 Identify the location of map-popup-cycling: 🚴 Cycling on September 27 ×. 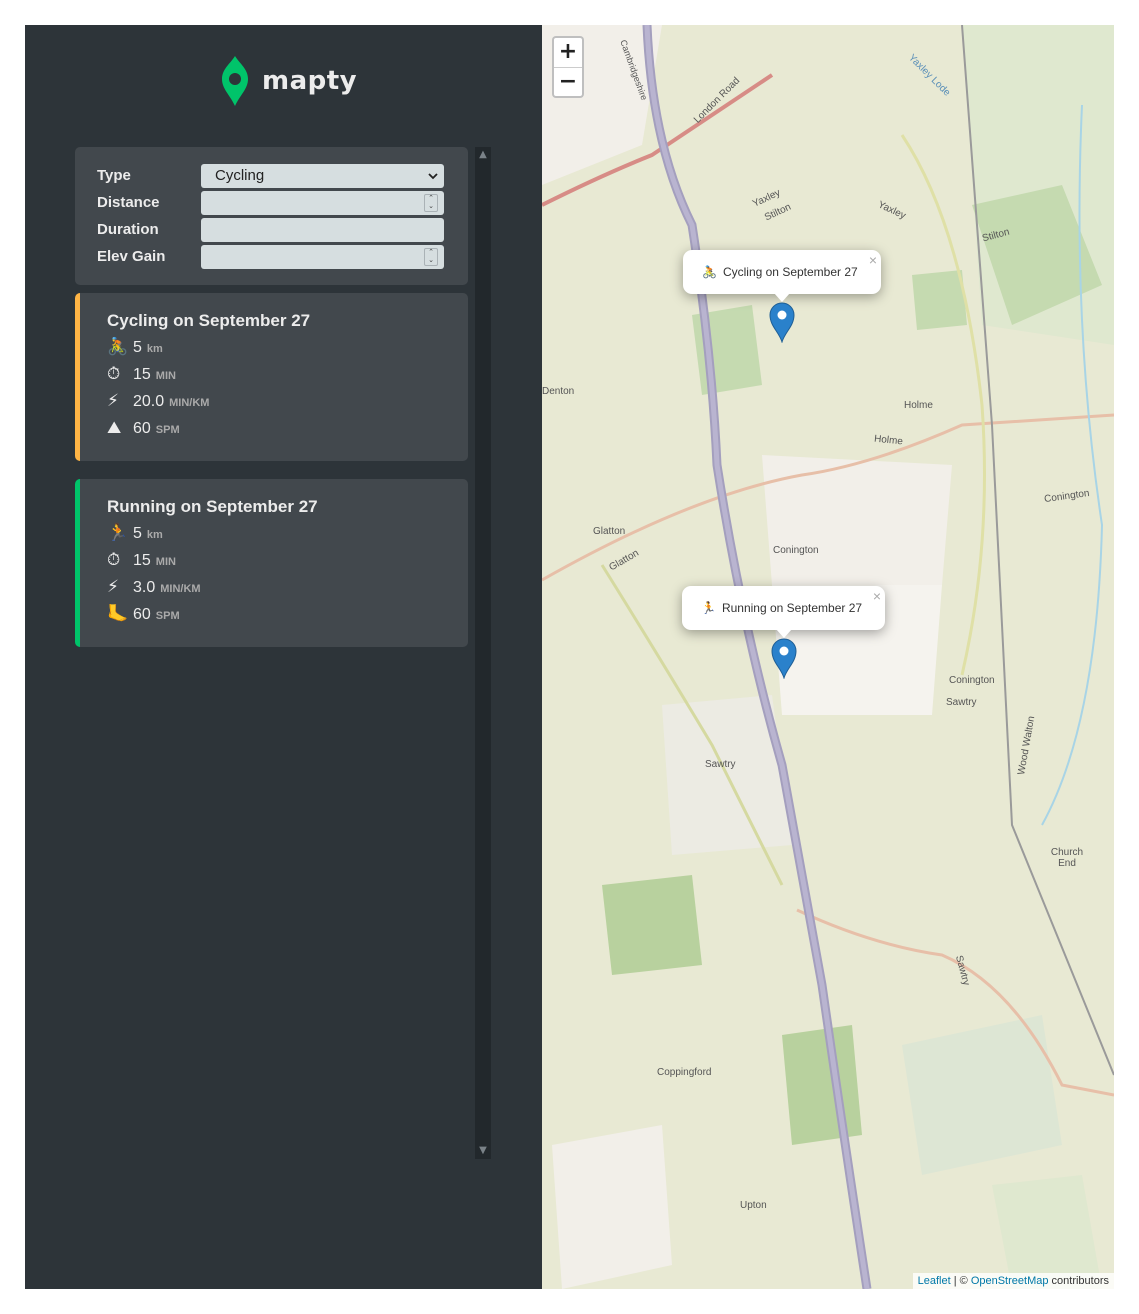
(782, 276).